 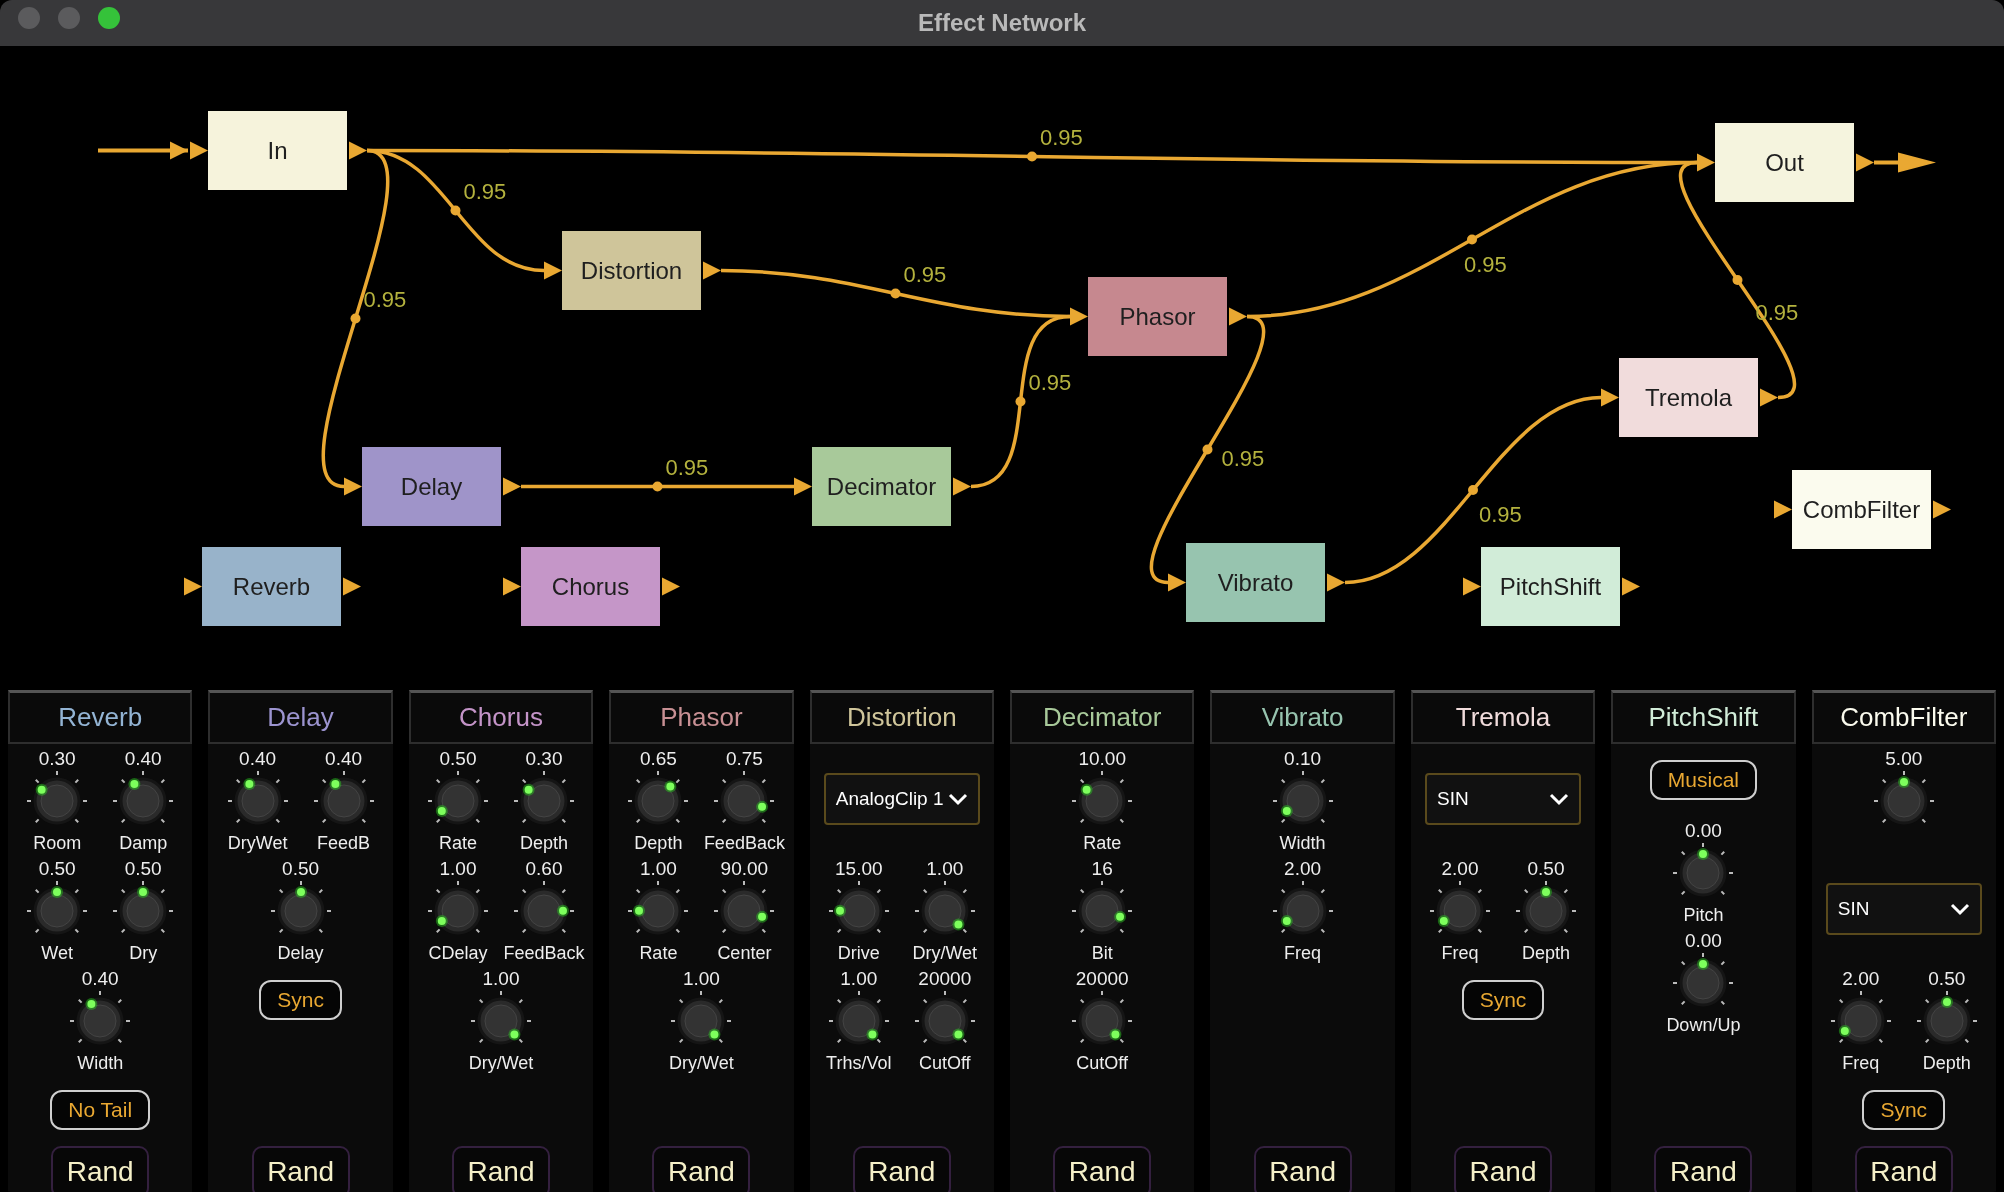 What do you see at coordinates (1550, 586) in the screenshot?
I see `effect-node: PitchShift` at bounding box center [1550, 586].